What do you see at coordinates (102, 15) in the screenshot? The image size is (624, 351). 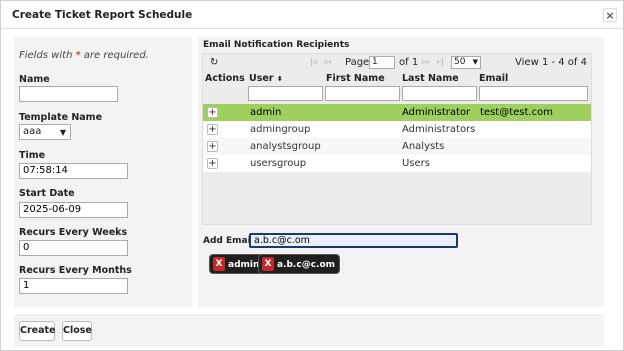 I see `dialog-title: Create Ticket Report Schedule` at bounding box center [102, 15].